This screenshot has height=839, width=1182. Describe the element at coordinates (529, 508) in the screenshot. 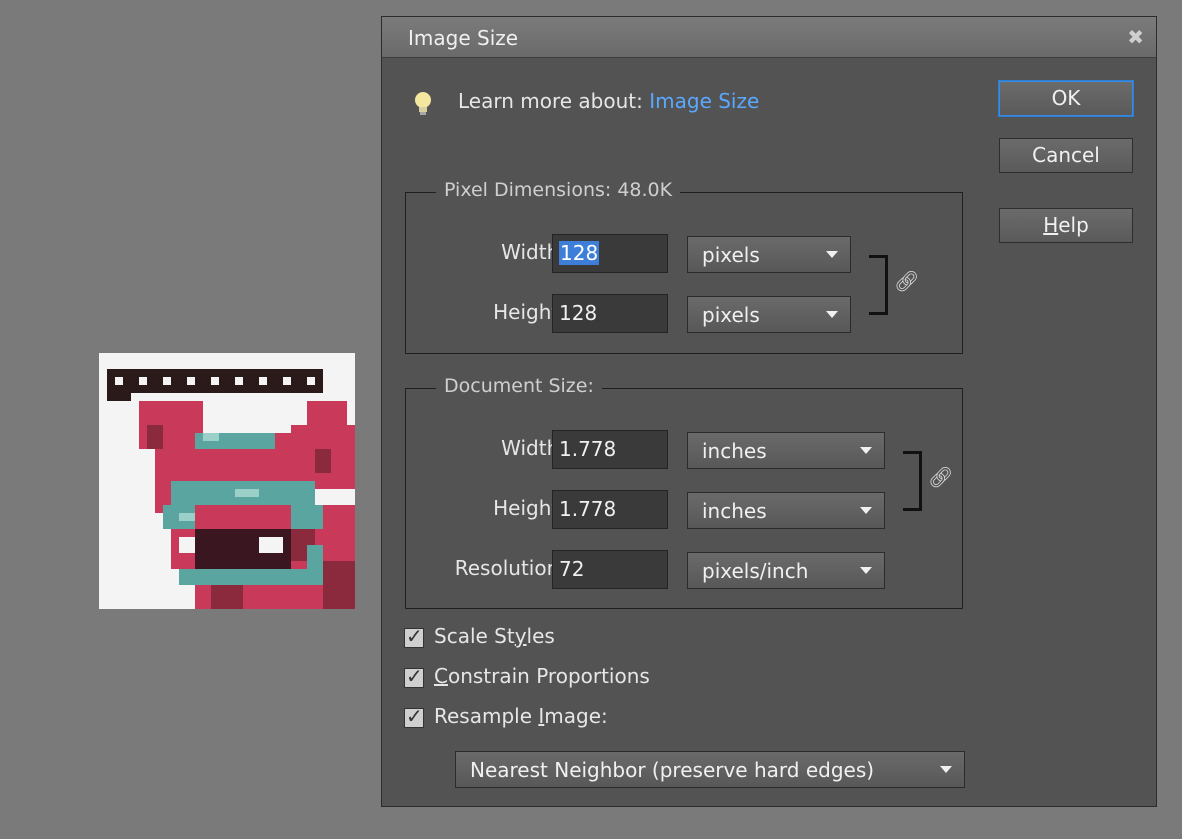

I see `doc-height-label: Height:` at that location.